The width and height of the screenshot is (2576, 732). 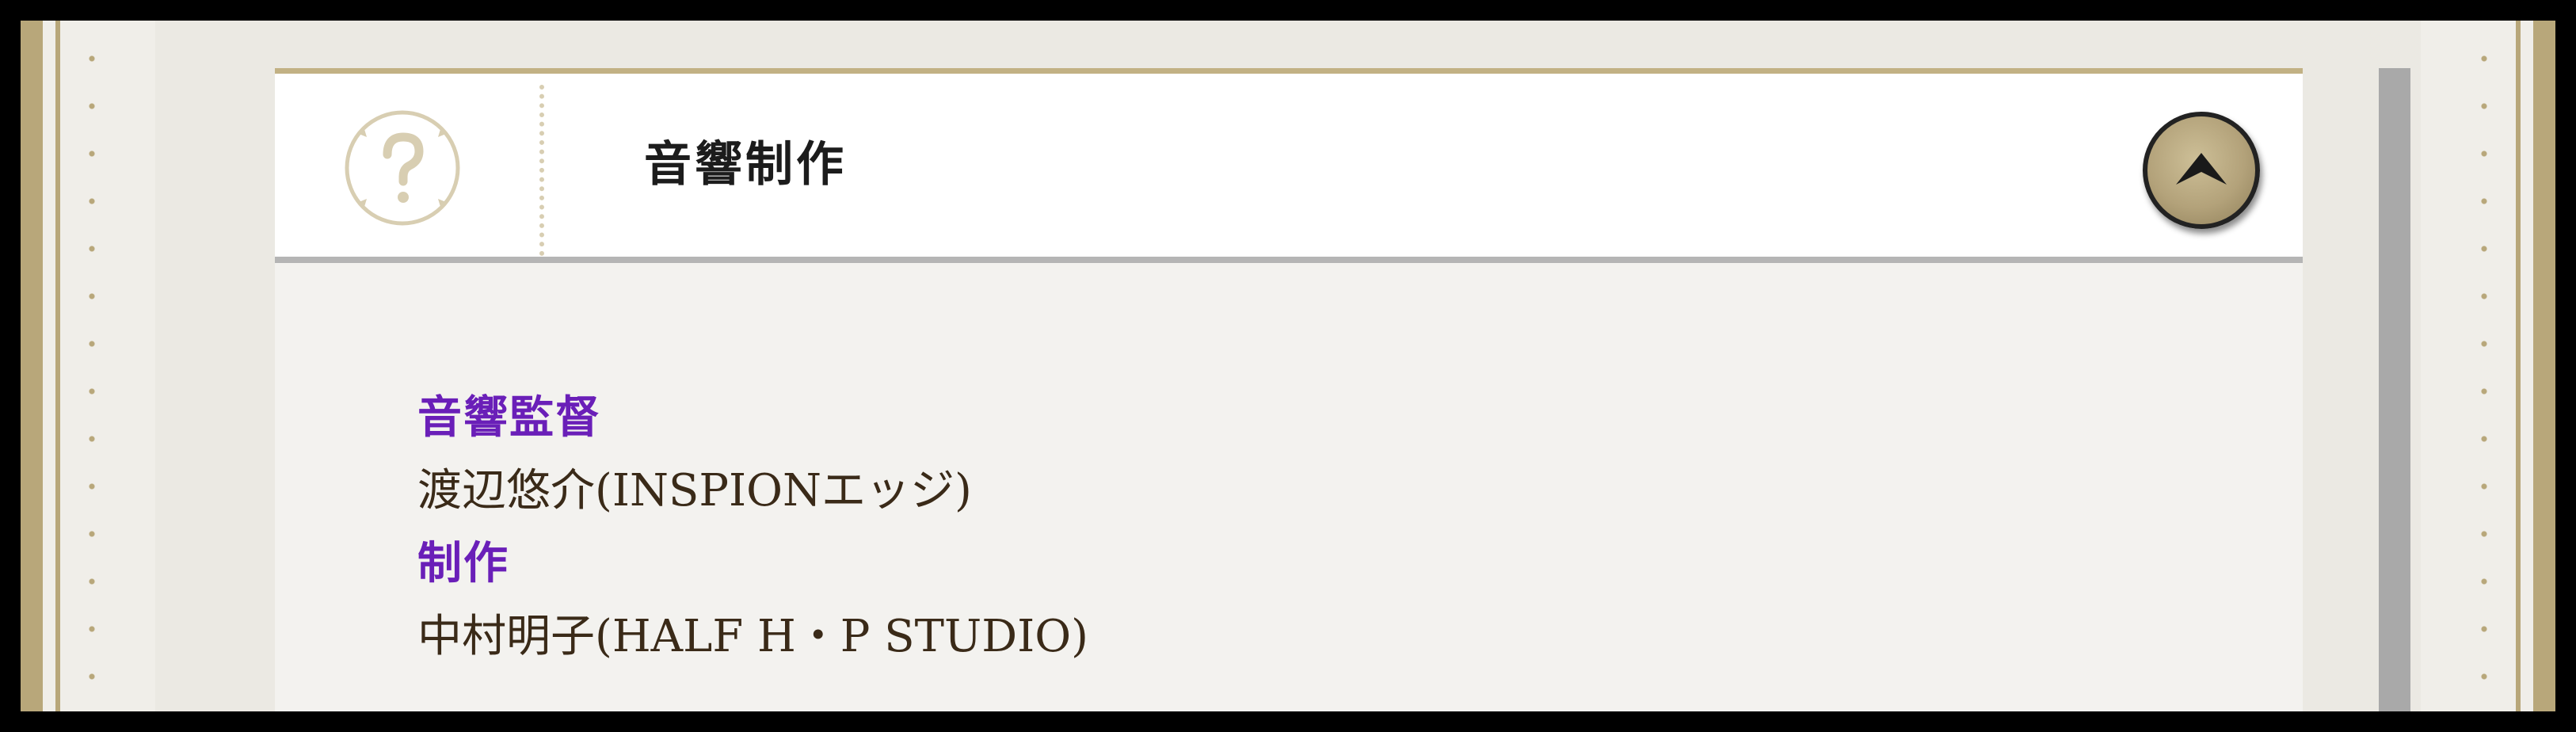 What do you see at coordinates (402, 168) in the screenshot?
I see `question-circle-icon` at bounding box center [402, 168].